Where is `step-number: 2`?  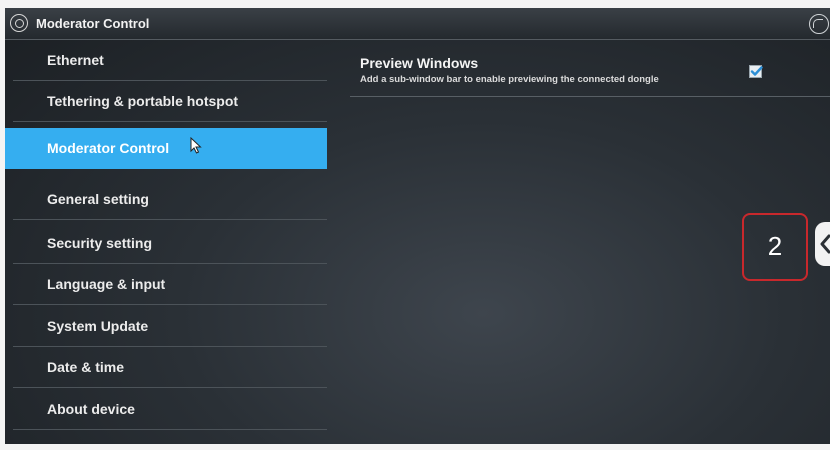 step-number: 2 is located at coordinates (775, 246).